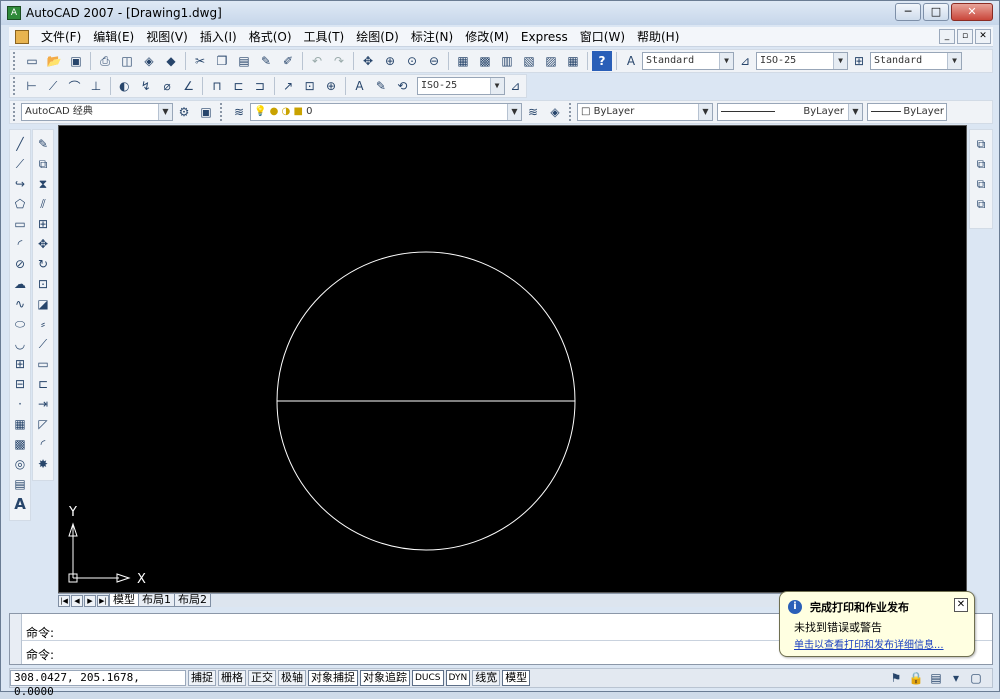 This screenshot has height=699, width=1000. I want to click on redo-icon: ↷, so click(339, 61).